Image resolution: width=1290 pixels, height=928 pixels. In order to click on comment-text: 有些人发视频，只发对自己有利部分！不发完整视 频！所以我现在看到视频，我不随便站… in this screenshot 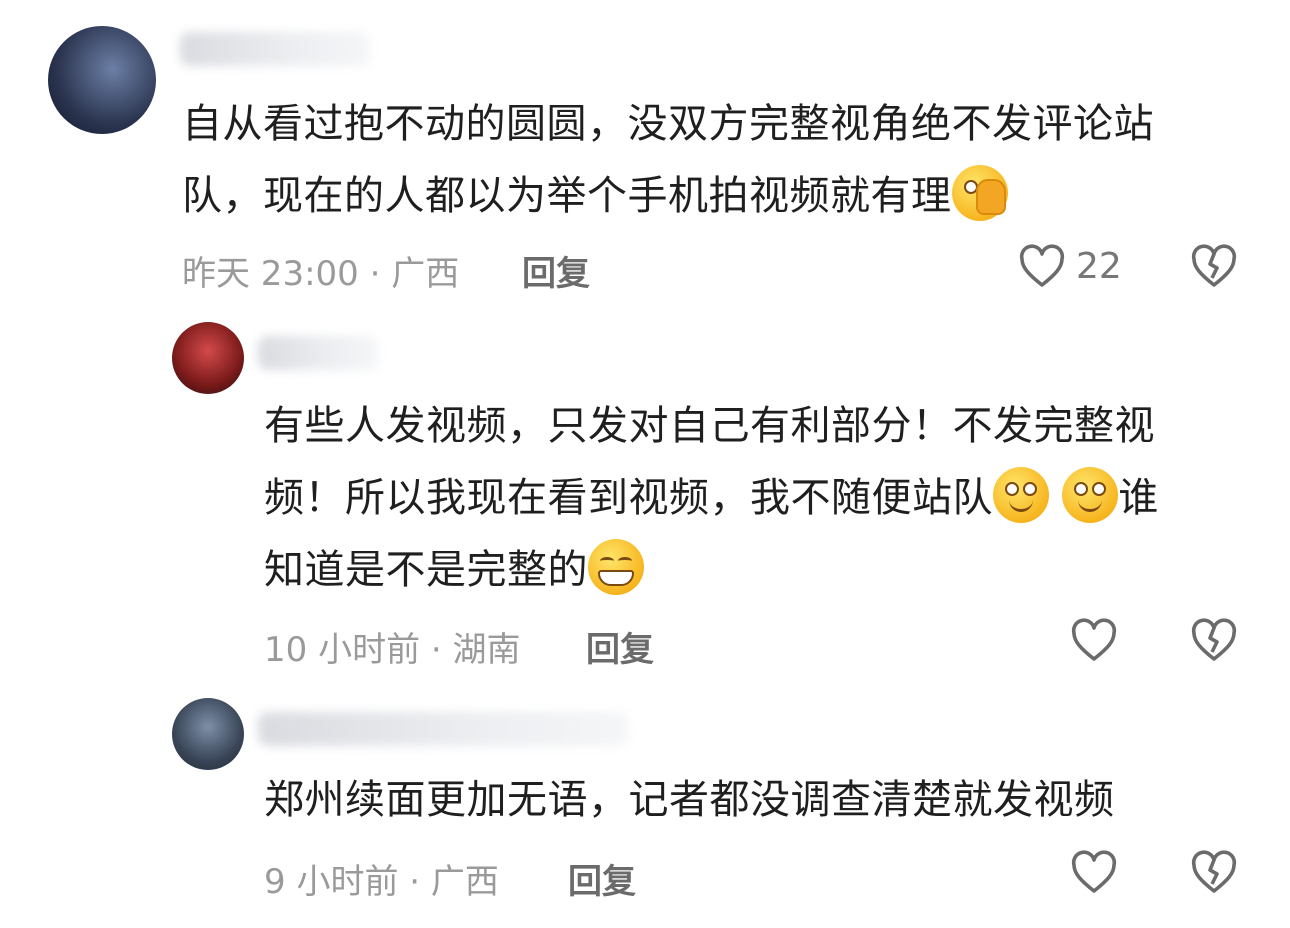, I will do `click(711, 499)`.